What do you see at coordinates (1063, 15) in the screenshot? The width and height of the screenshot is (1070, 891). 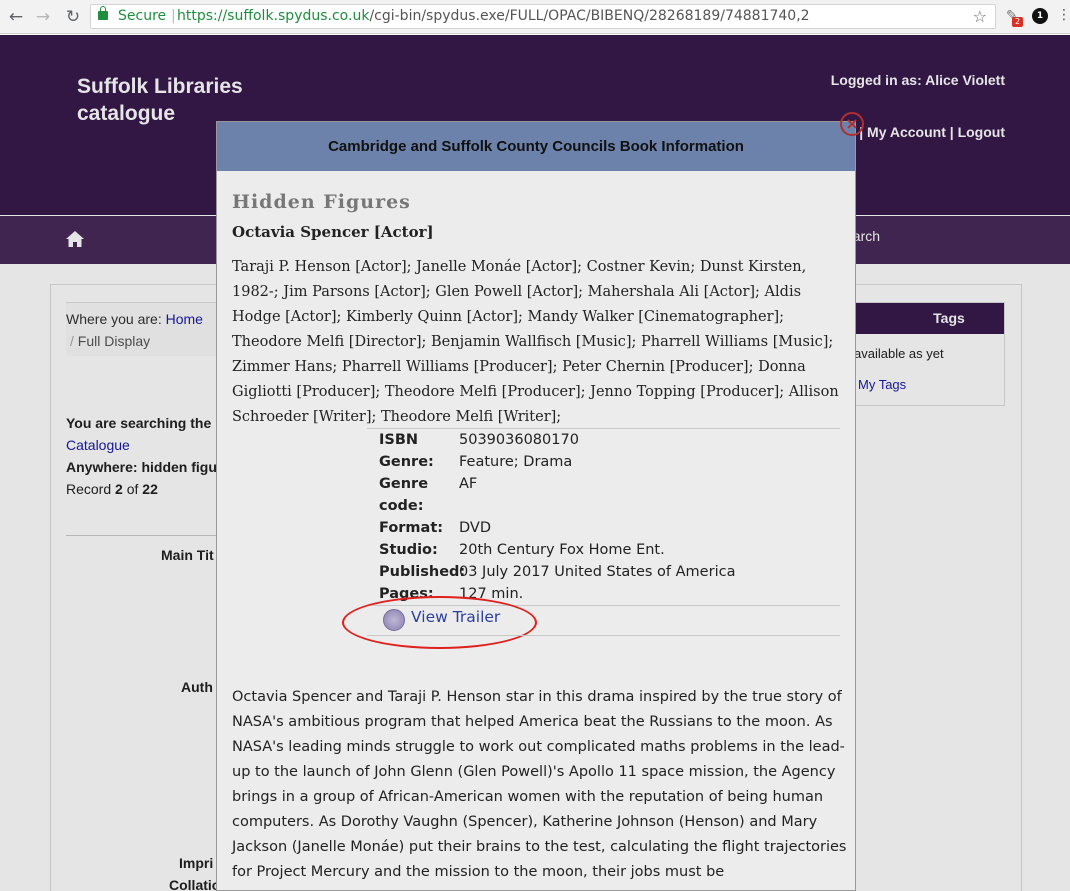 I see `browser-menu-icon: ⋮` at bounding box center [1063, 15].